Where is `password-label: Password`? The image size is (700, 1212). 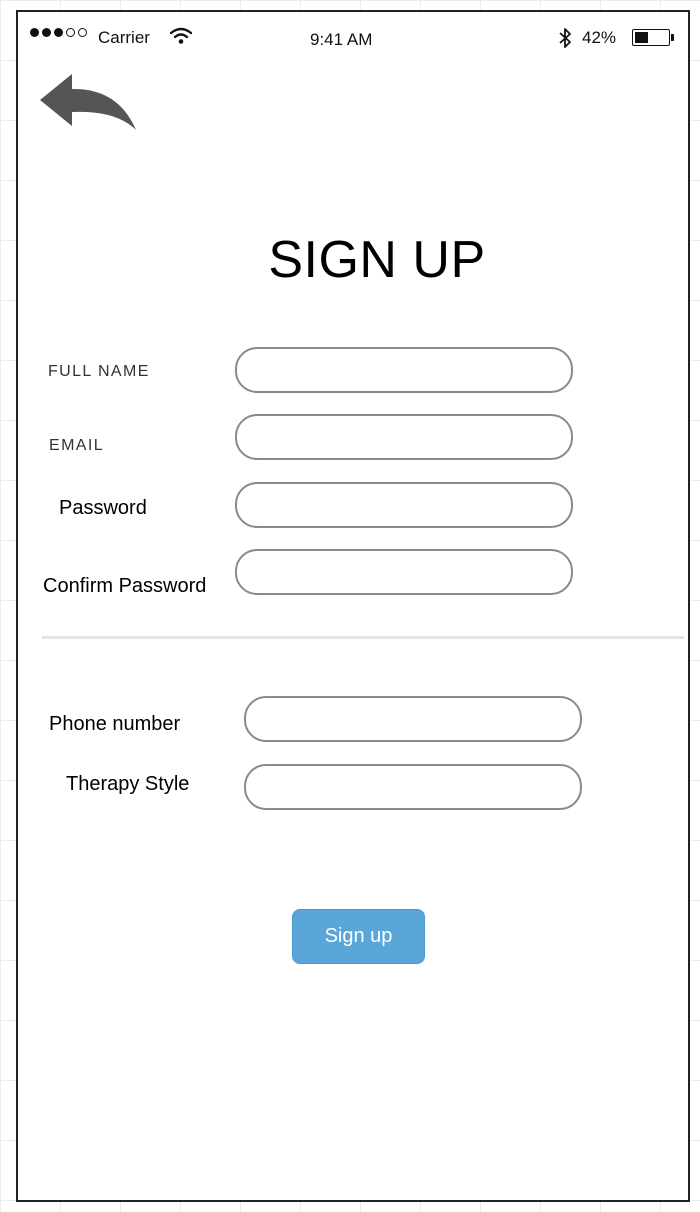 password-label: Password is located at coordinates (103, 508).